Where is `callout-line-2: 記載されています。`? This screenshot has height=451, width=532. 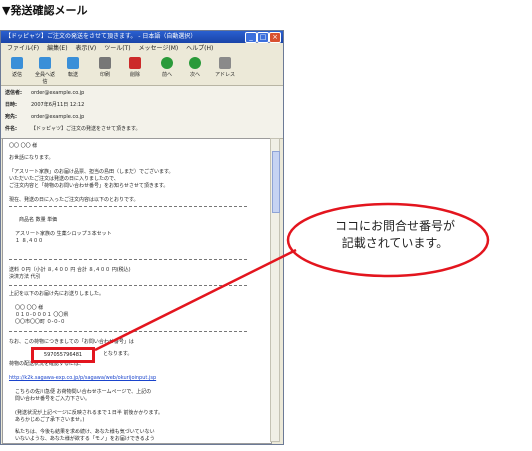 callout-line-2: 記載されています。 is located at coordinates (395, 243).